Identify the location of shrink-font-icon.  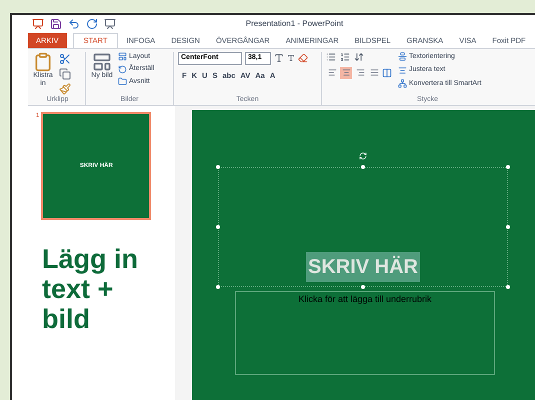
(291, 58).